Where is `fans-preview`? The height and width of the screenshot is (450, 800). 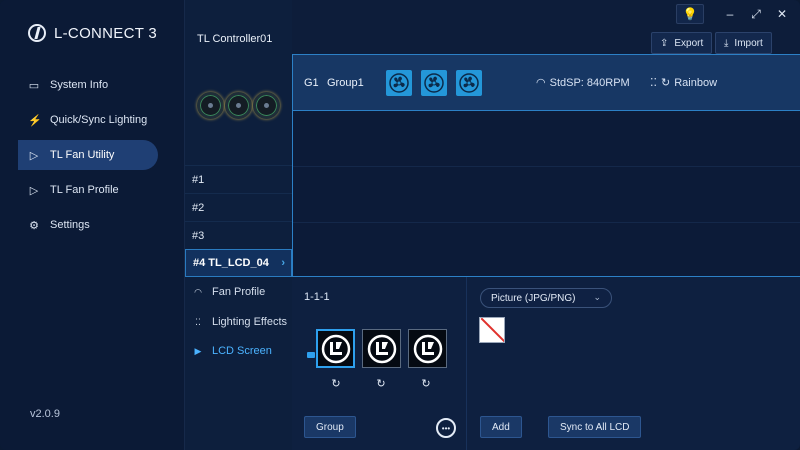 fans-preview is located at coordinates (239, 109).